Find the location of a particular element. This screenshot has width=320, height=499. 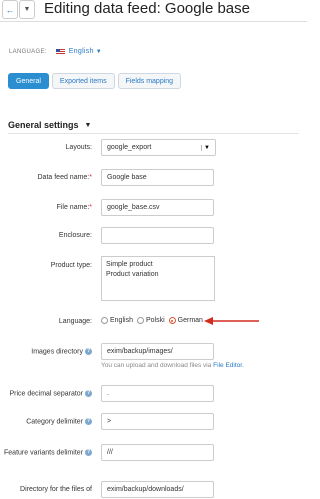

back-button: ← is located at coordinates (10, 9).